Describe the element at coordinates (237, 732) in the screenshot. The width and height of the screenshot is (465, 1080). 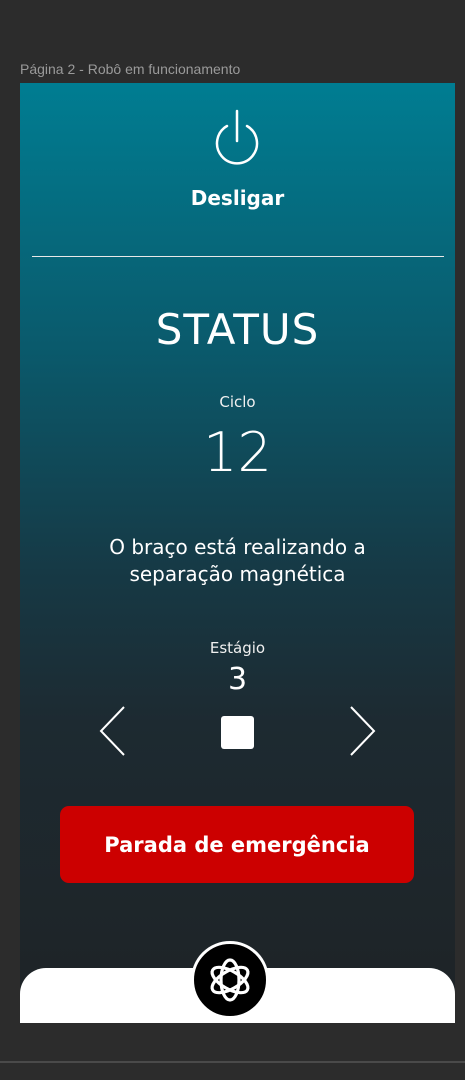
I see `stop-button` at that location.